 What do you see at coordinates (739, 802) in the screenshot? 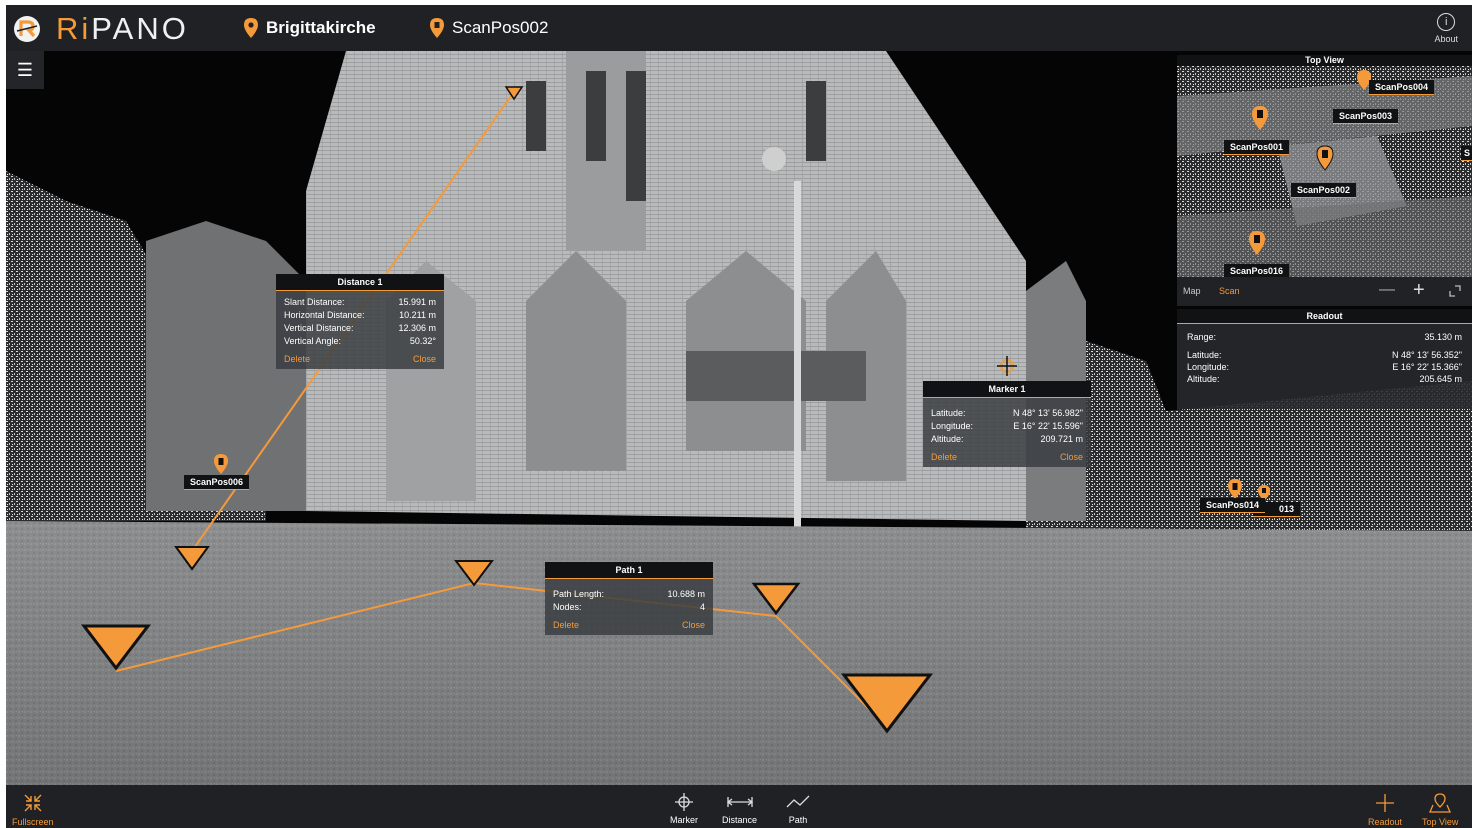
I see `distance-icon` at bounding box center [739, 802].